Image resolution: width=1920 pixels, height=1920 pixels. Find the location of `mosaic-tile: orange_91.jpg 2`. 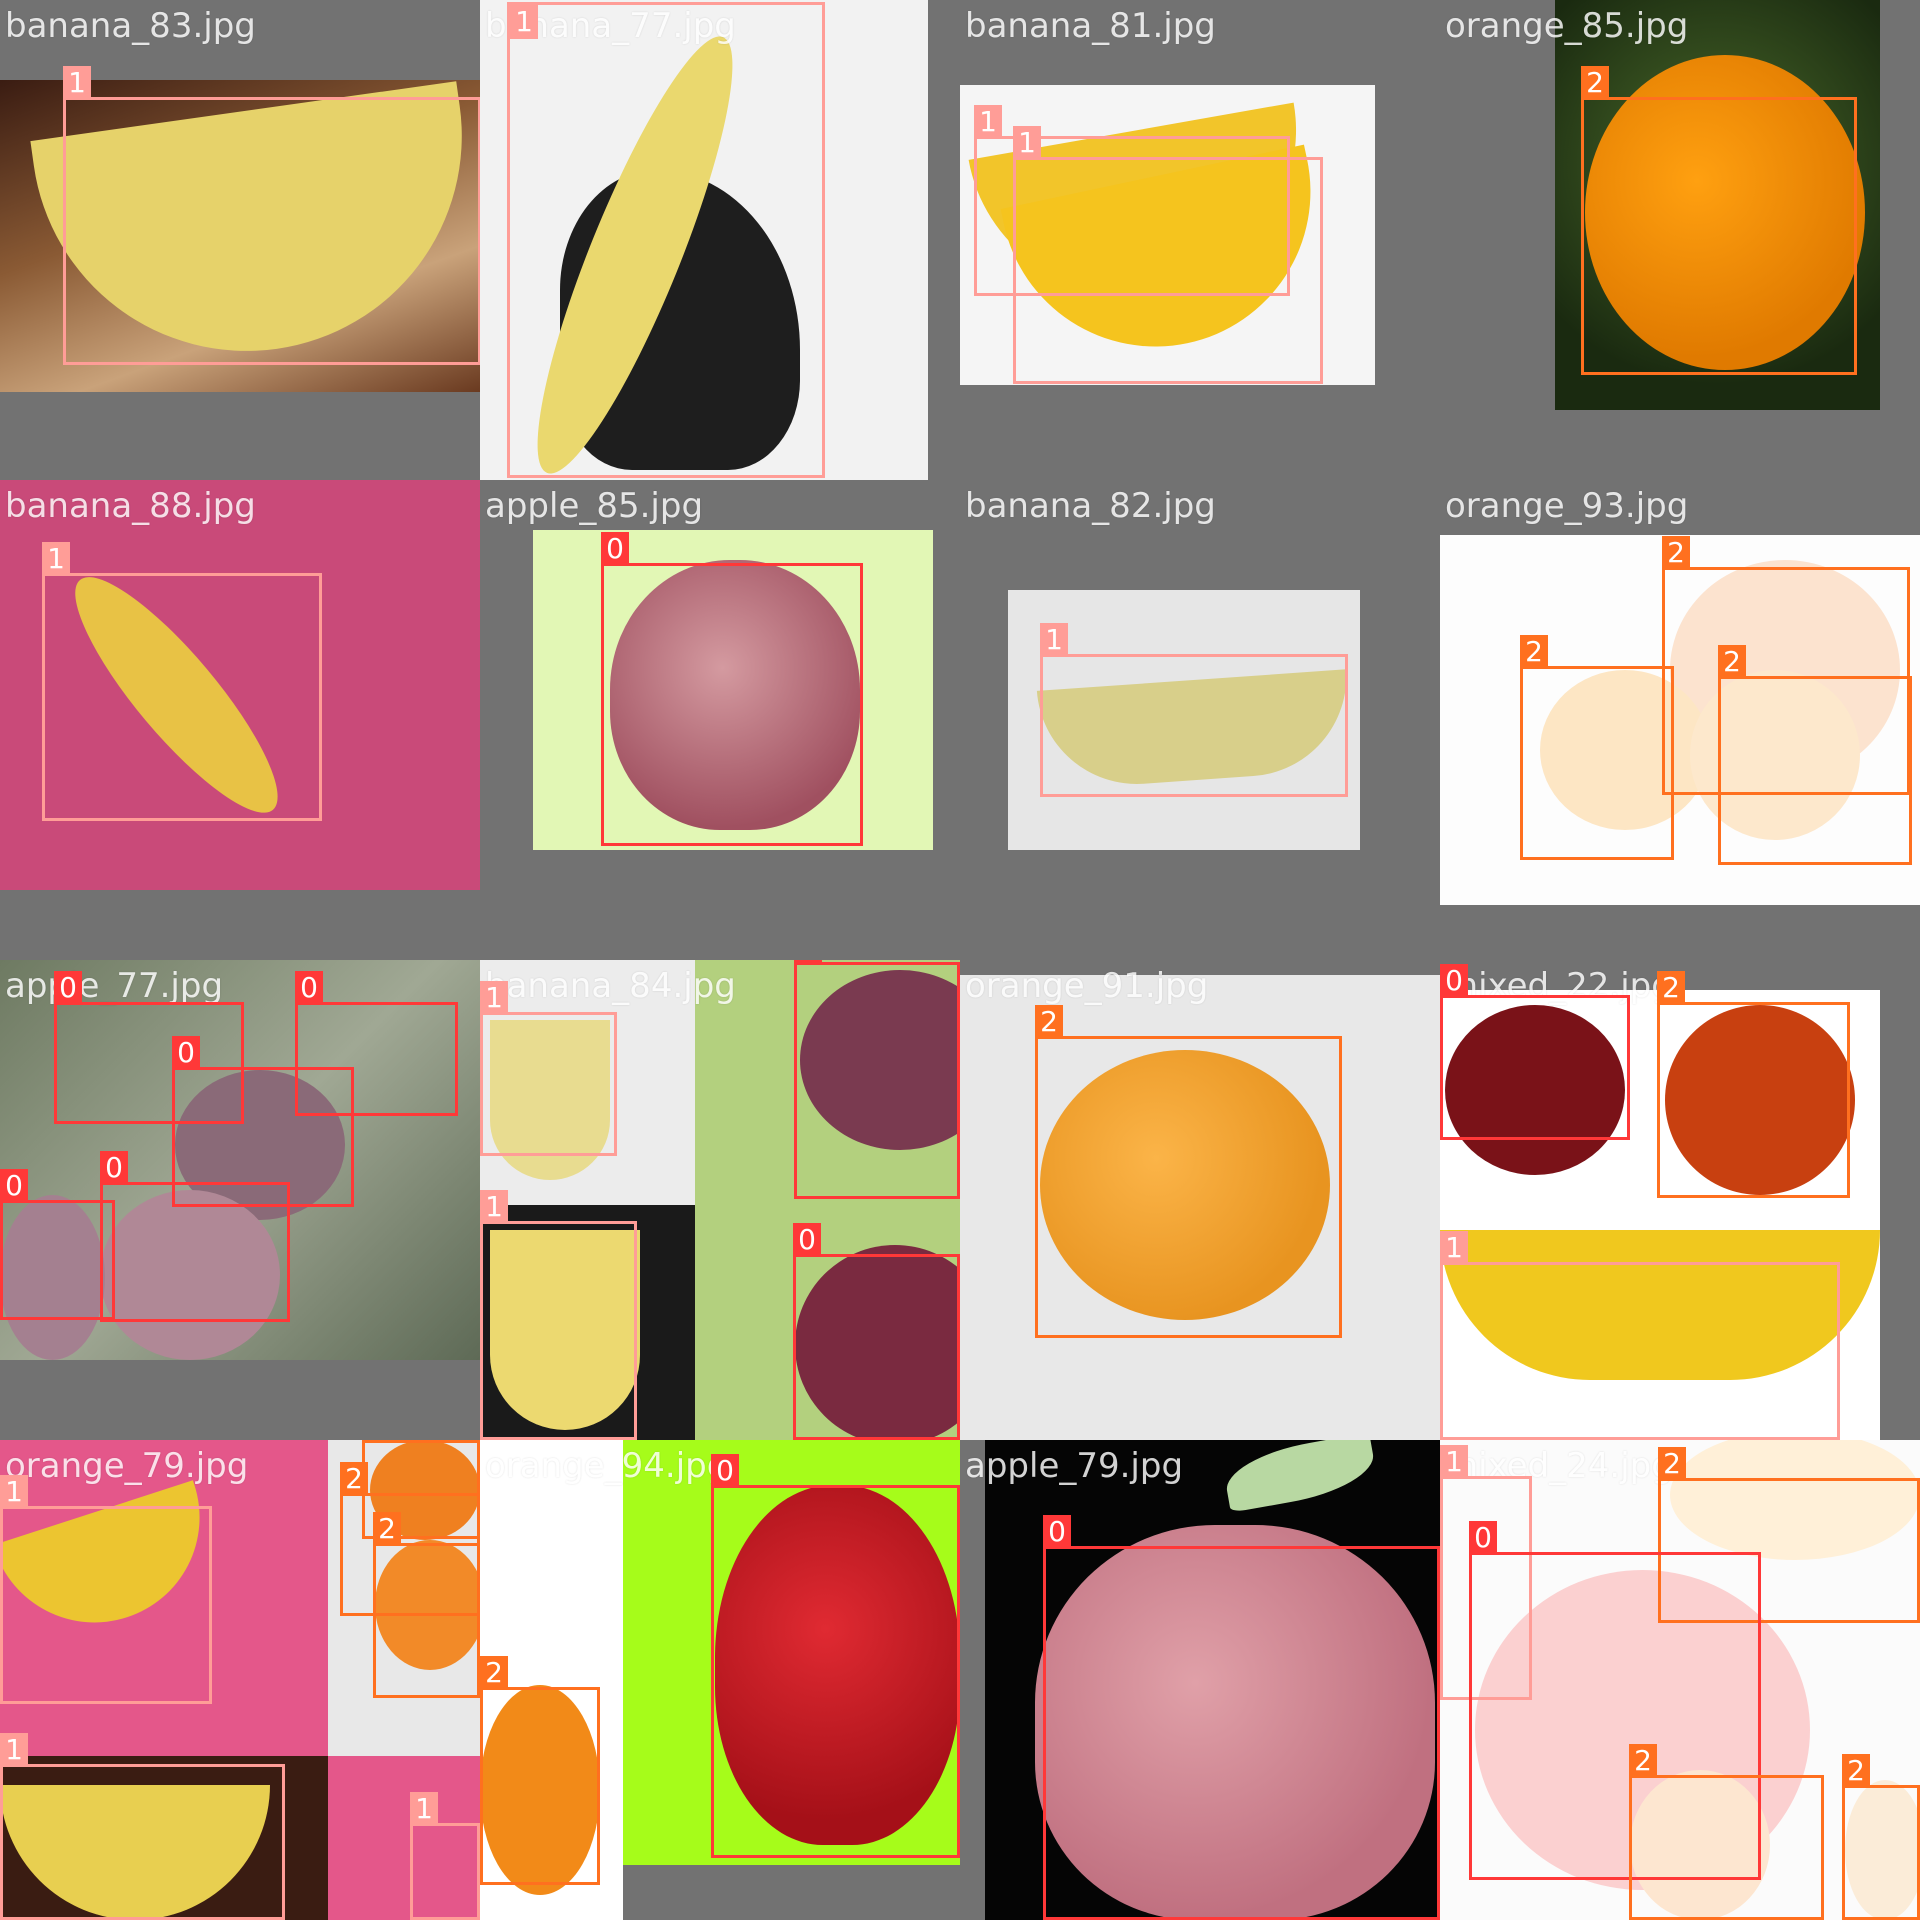

mosaic-tile: orange_91.jpg 2 is located at coordinates (1200, 1200).